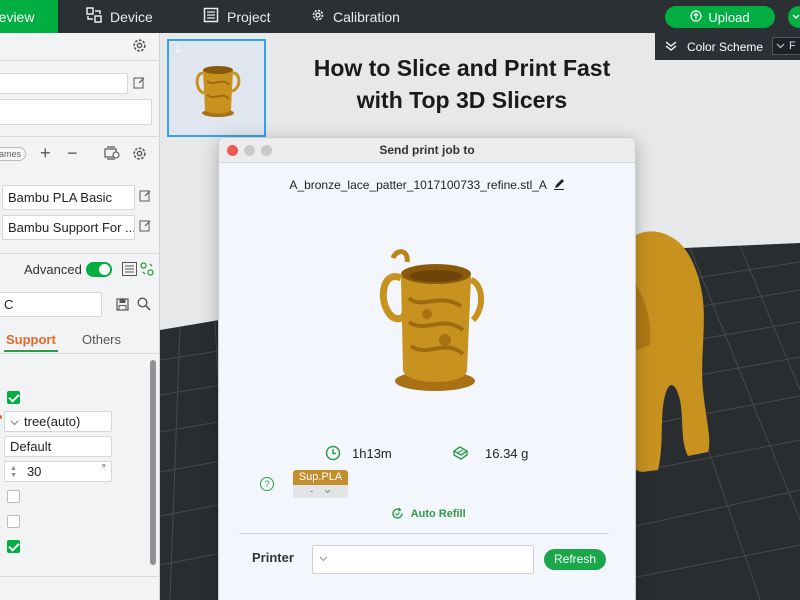 This screenshot has width=800, height=600. What do you see at coordinates (31, 446) in the screenshot?
I see `support-style-value: Default` at bounding box center [31, 446].